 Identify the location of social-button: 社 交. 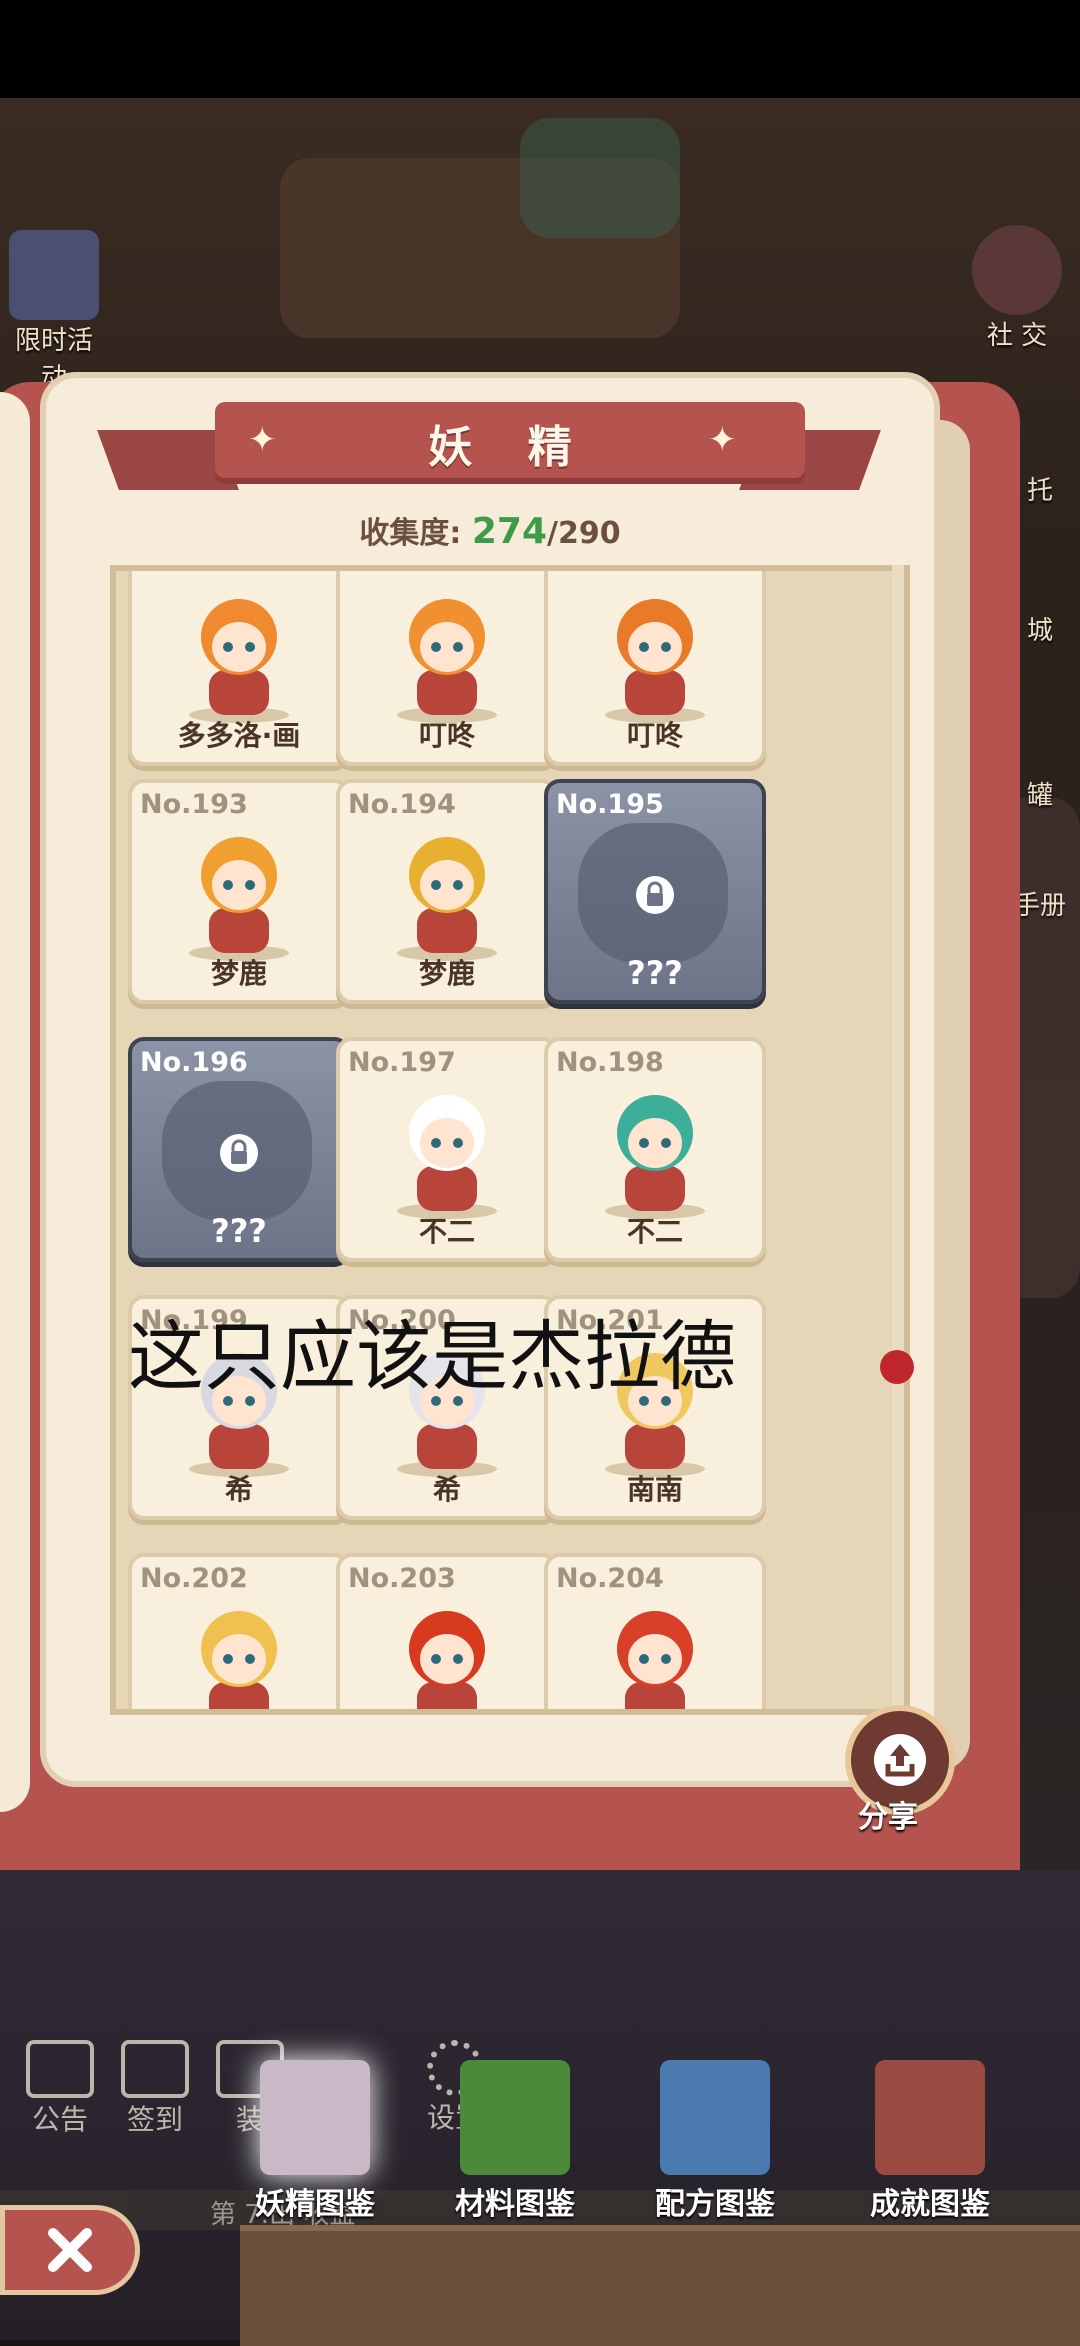
(1017, 288).